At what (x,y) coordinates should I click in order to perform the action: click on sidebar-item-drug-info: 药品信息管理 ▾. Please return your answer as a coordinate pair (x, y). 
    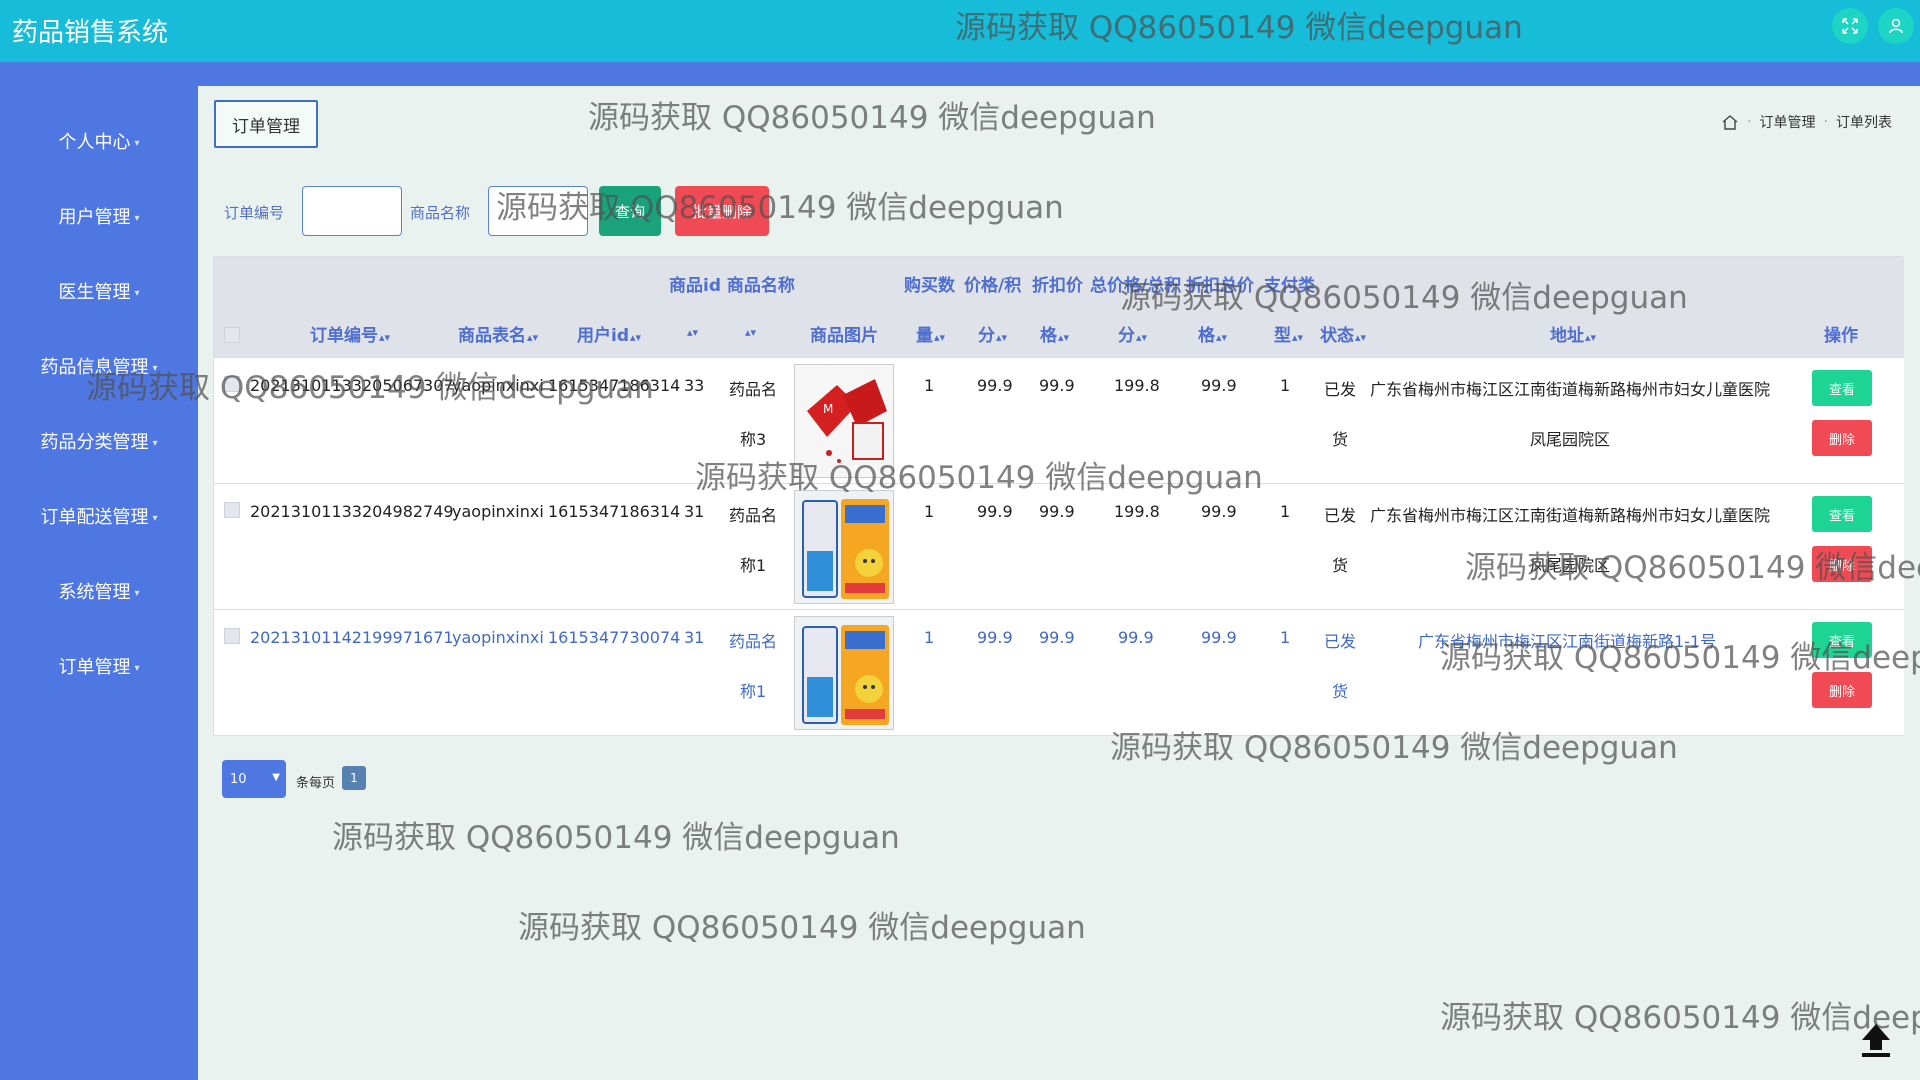
    Looking at the image, I should click on (99, 366).